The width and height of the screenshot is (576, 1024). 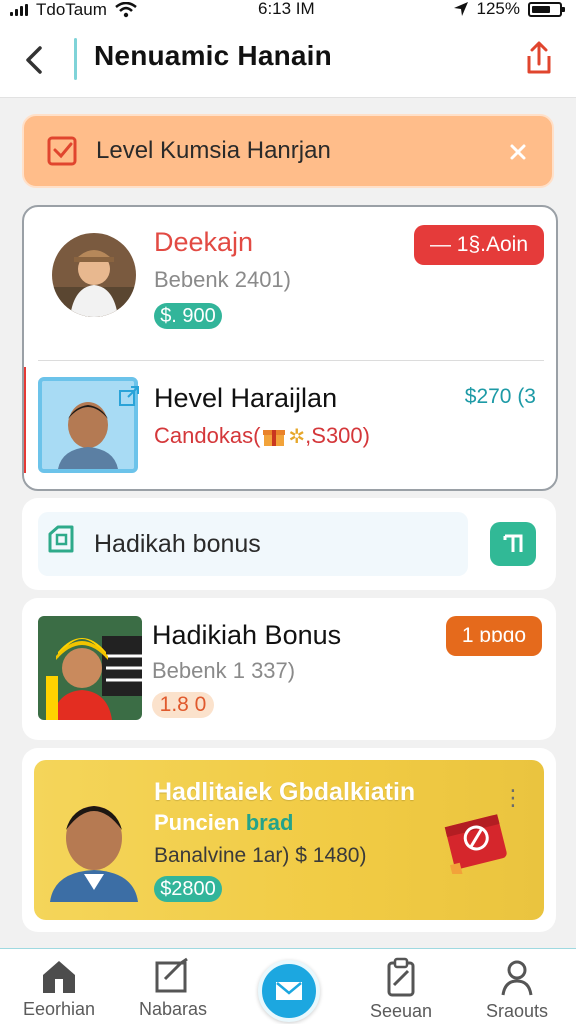 What do you see at coordinates (183, 705) in the screenshot?
I see `price-pill: 1.8 0` at bounding box center [183, 705].